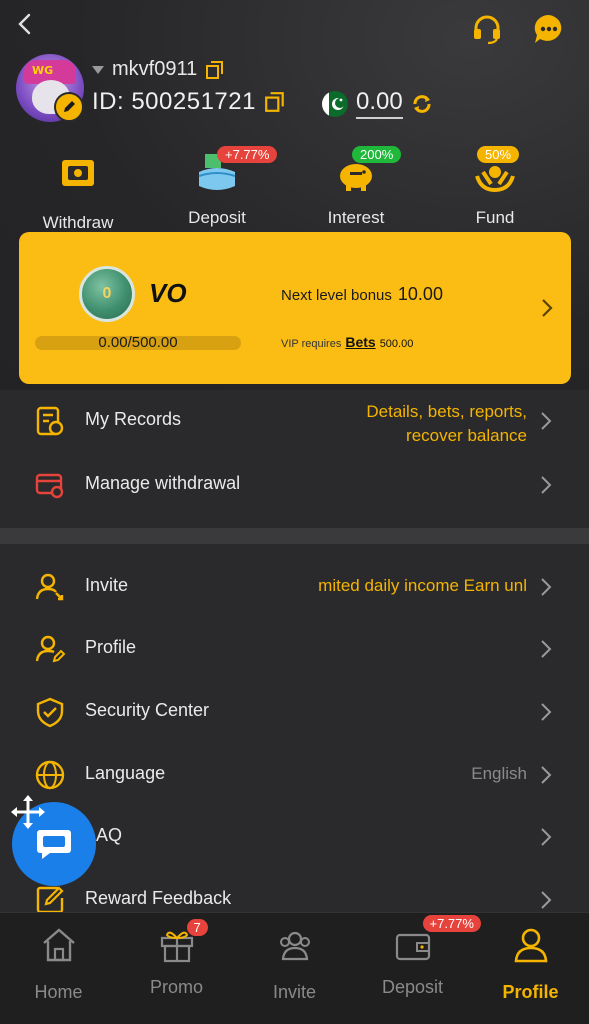 The width and height of the screenshot is (589, 1024). I want to click on menu-item-invite: Invite mited daily income Earn unl, so click(294, 587).